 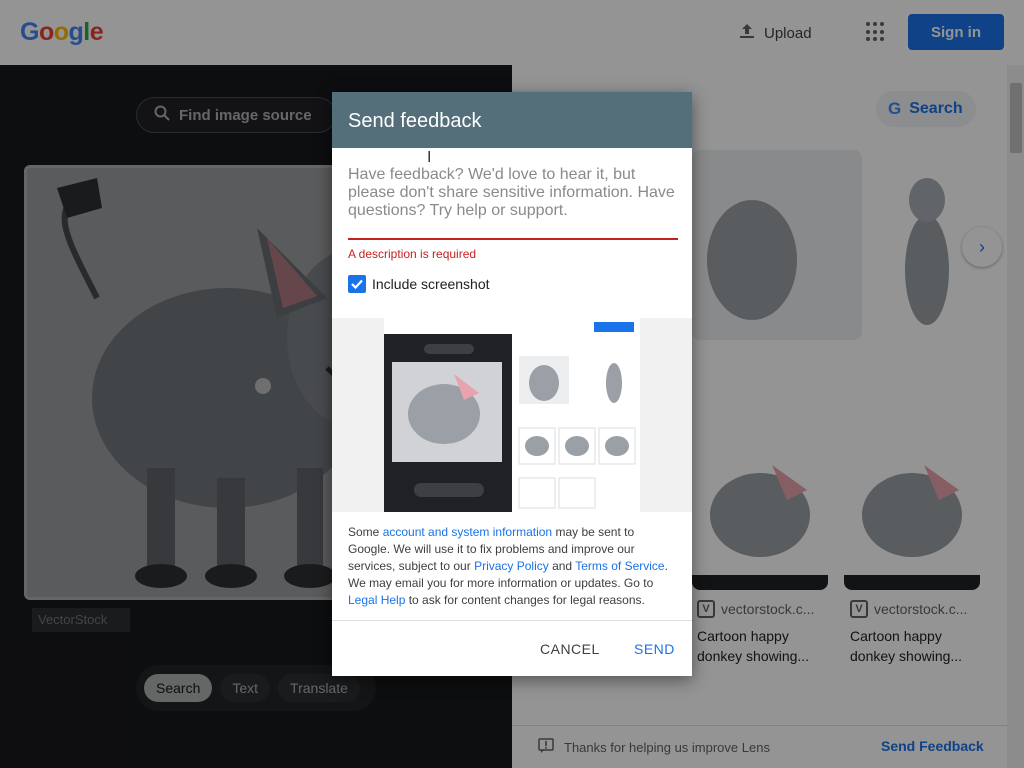 What do you see at coordinates (431, 284) in the screenshot?
I see `include-screenshot-label: Include screenshot` at bounding box center [431, 284].